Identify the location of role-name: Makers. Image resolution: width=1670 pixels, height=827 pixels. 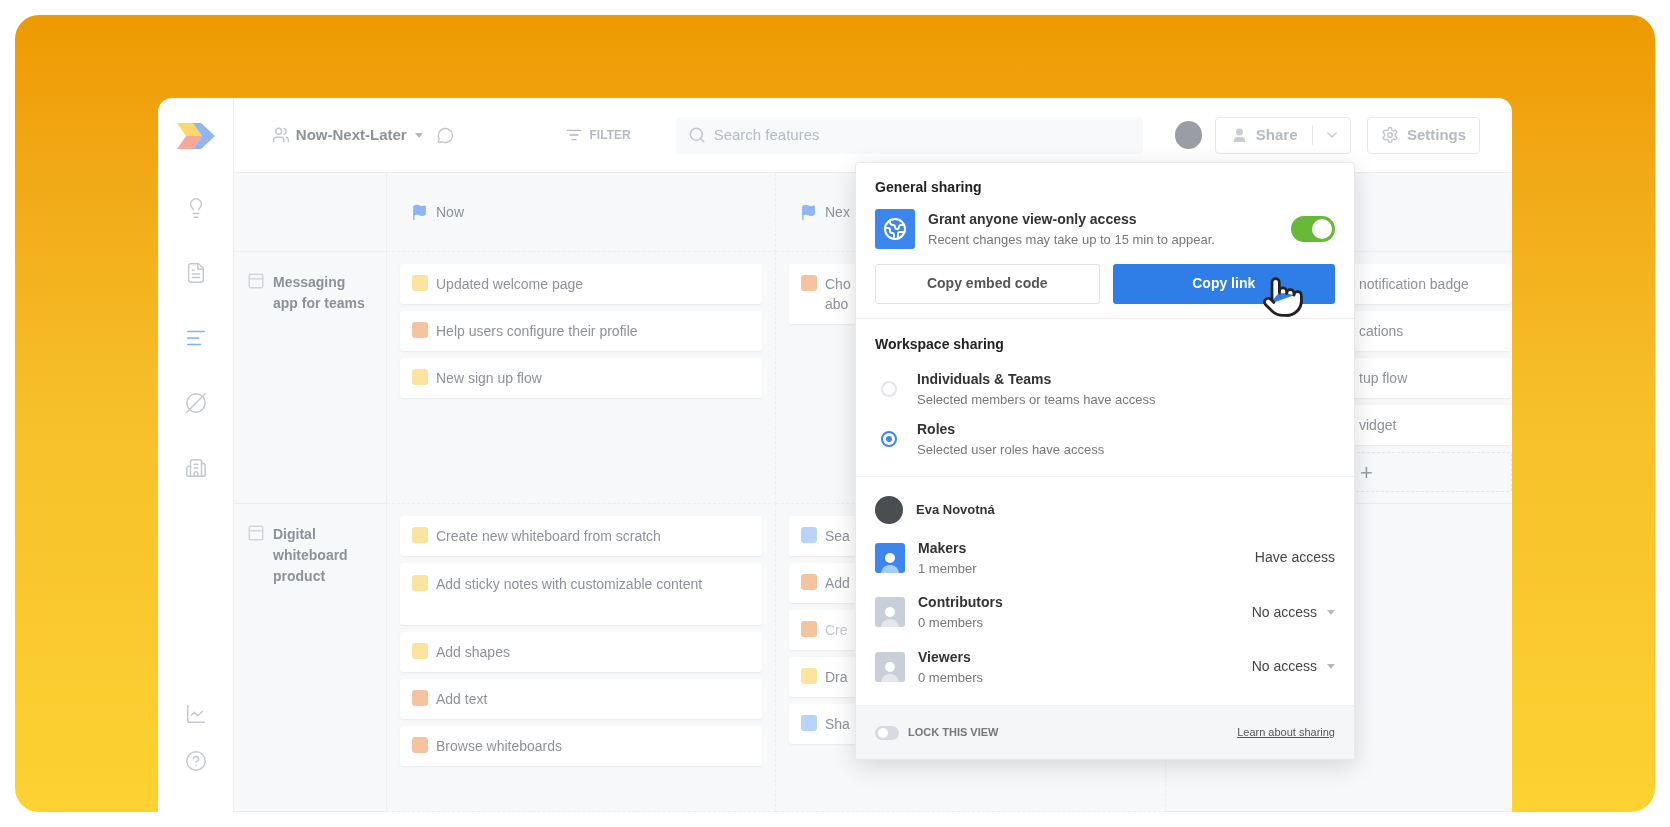
(943, 548).